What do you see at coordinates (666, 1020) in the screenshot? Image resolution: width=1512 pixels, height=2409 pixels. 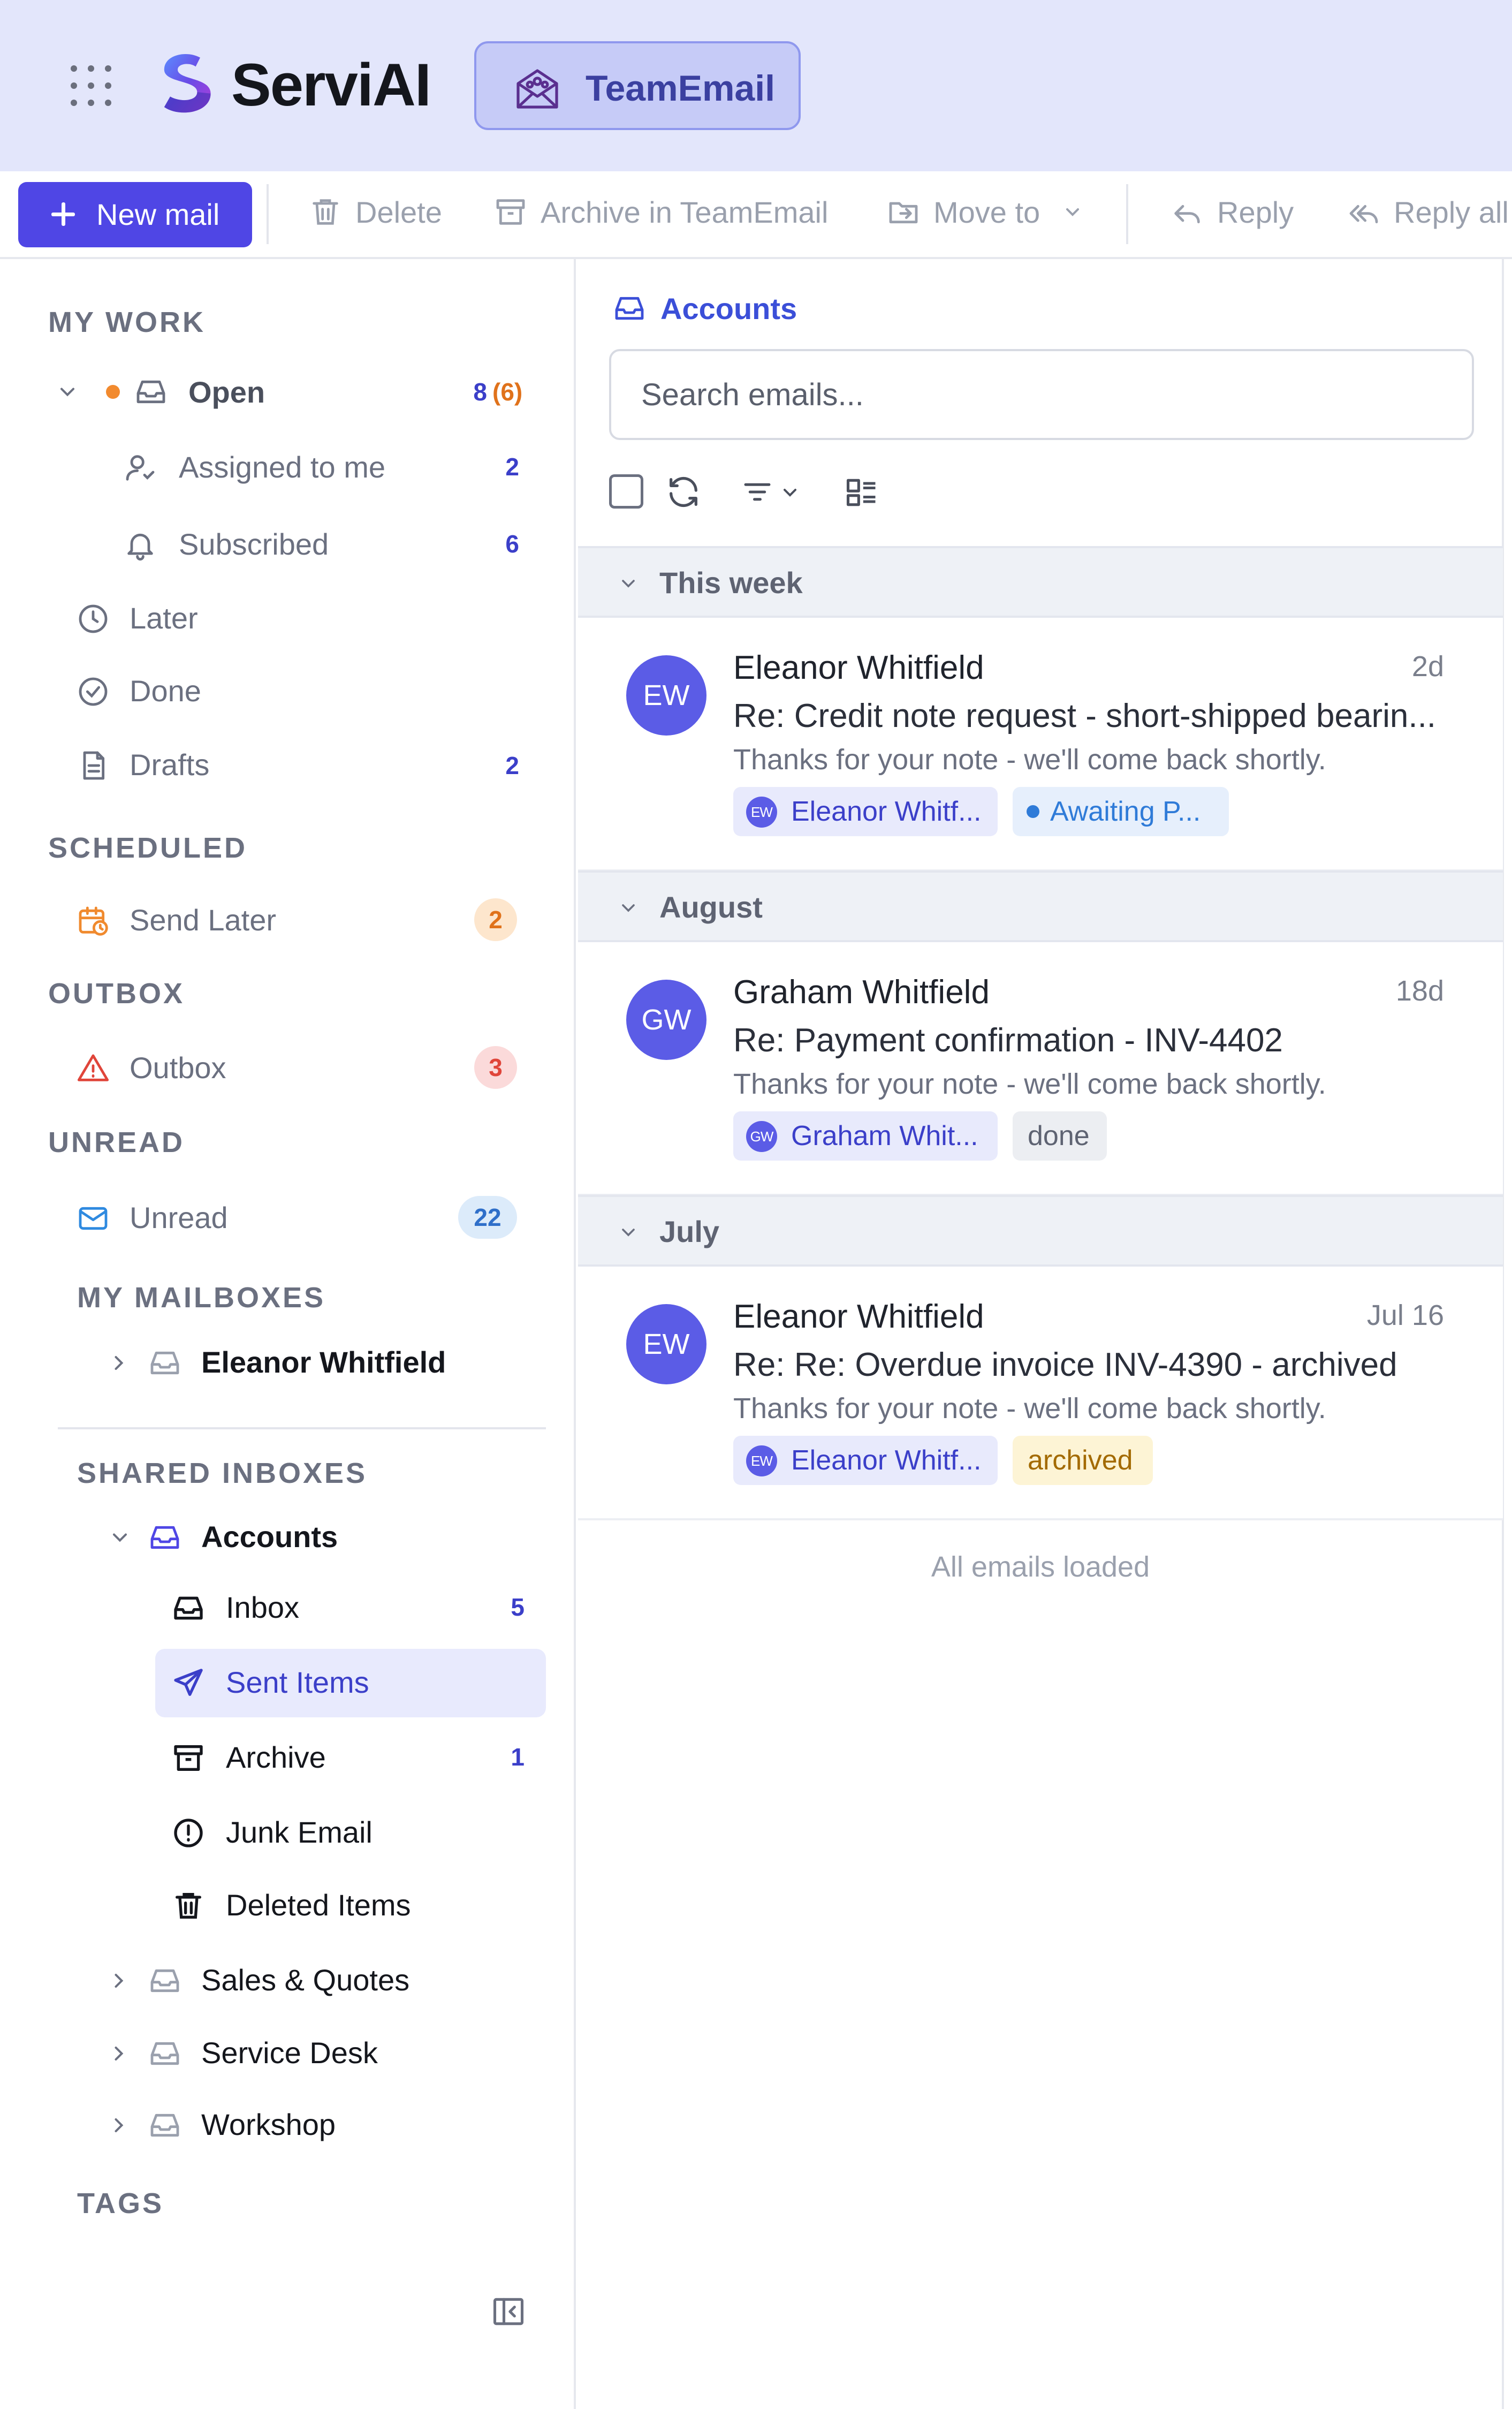 I see `avatar: GW` at bounding box center [666, 1020].